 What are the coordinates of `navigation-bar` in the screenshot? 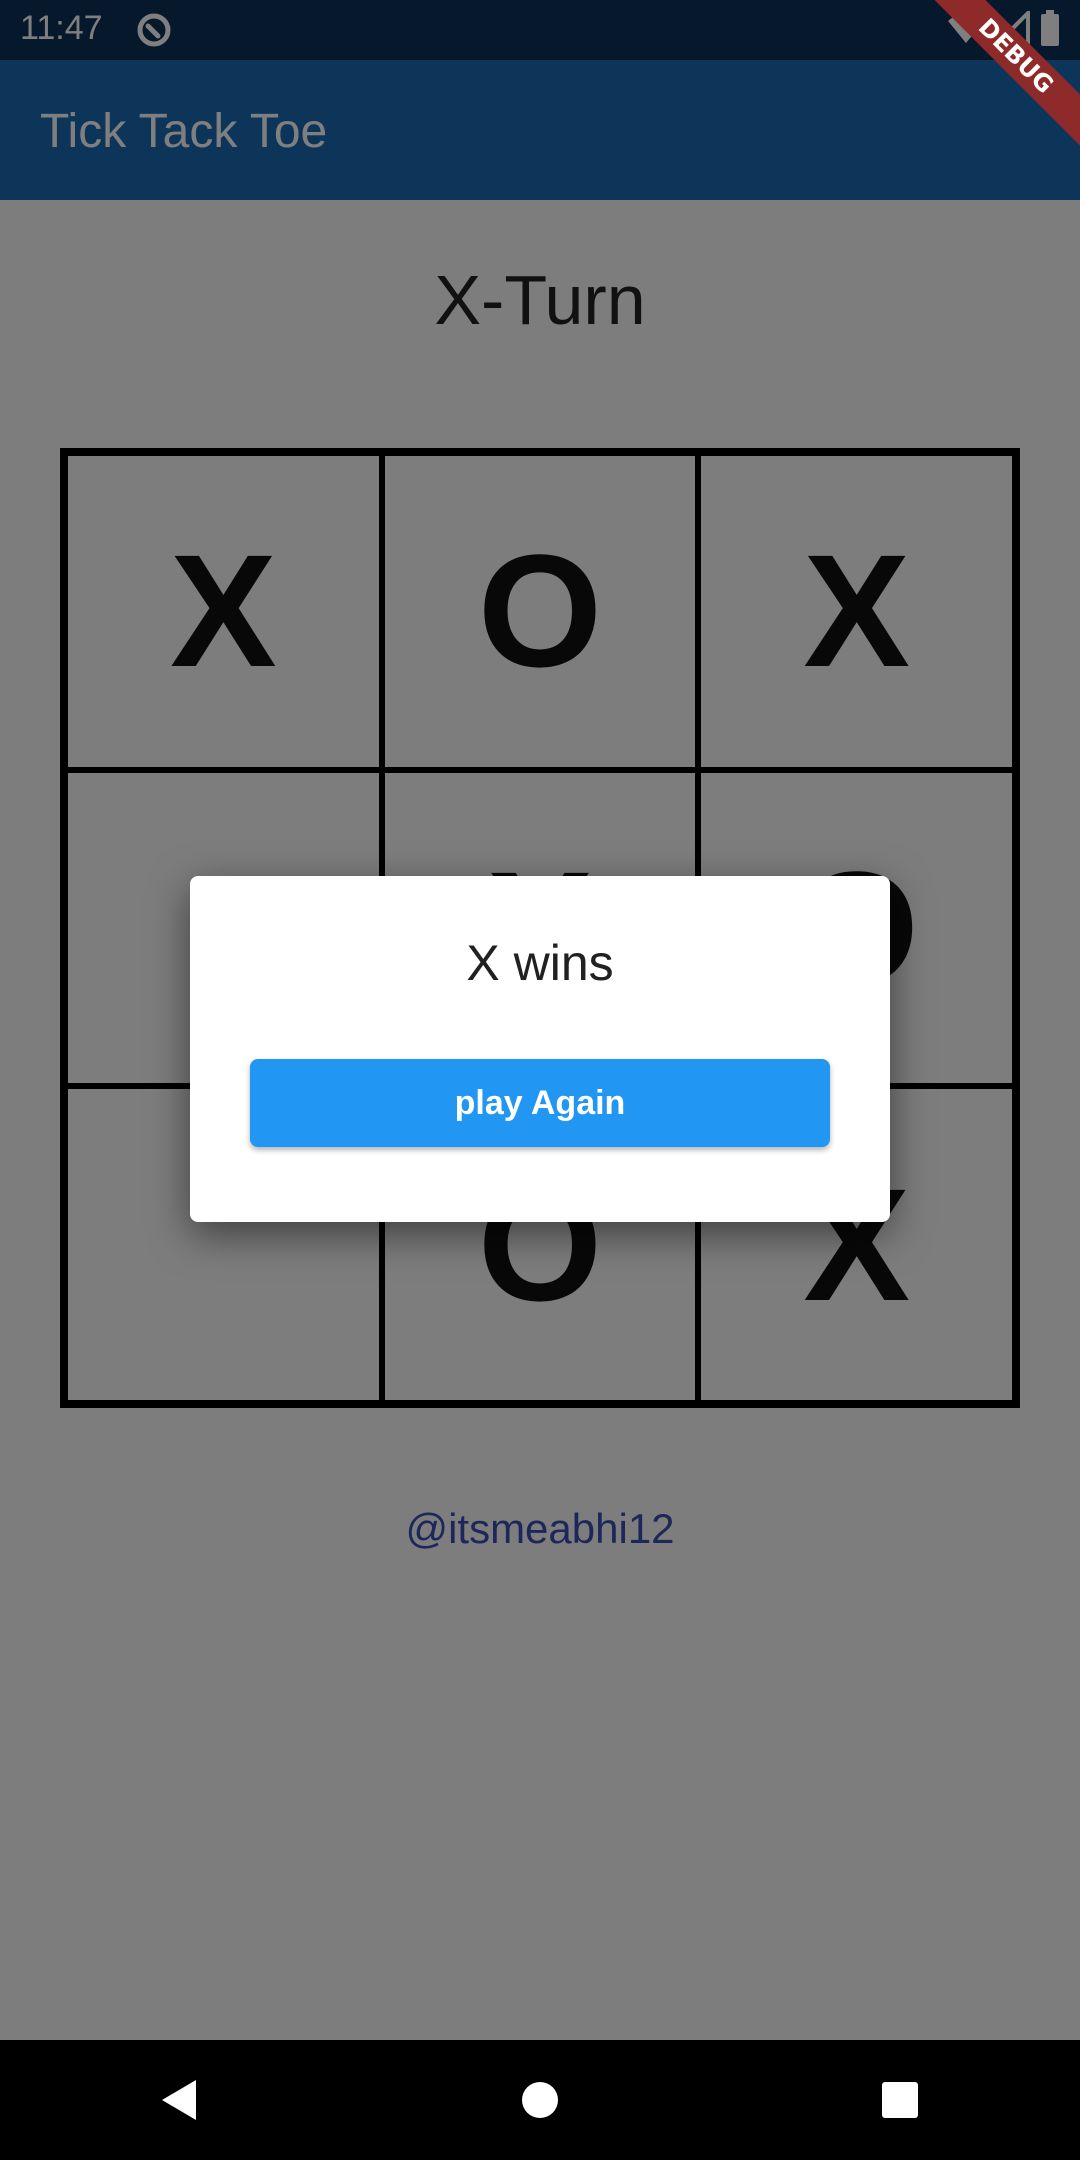 It's located at (540, 2100).